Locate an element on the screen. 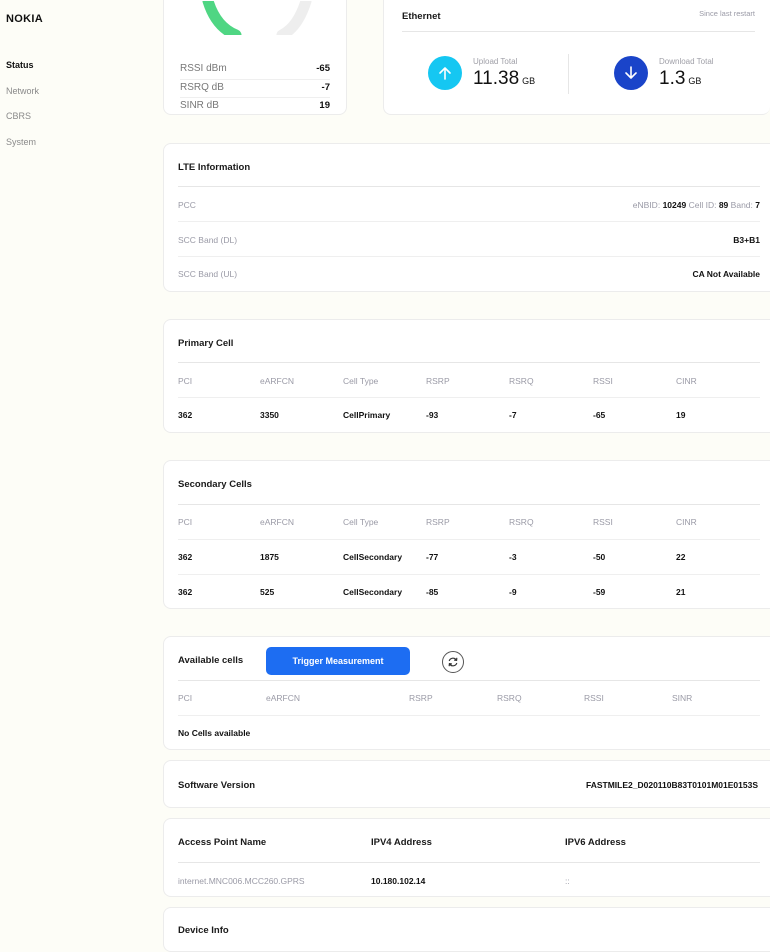 The image size is (770, 952). no-cells-message: No Cells available is located at coordinates (214, 733).